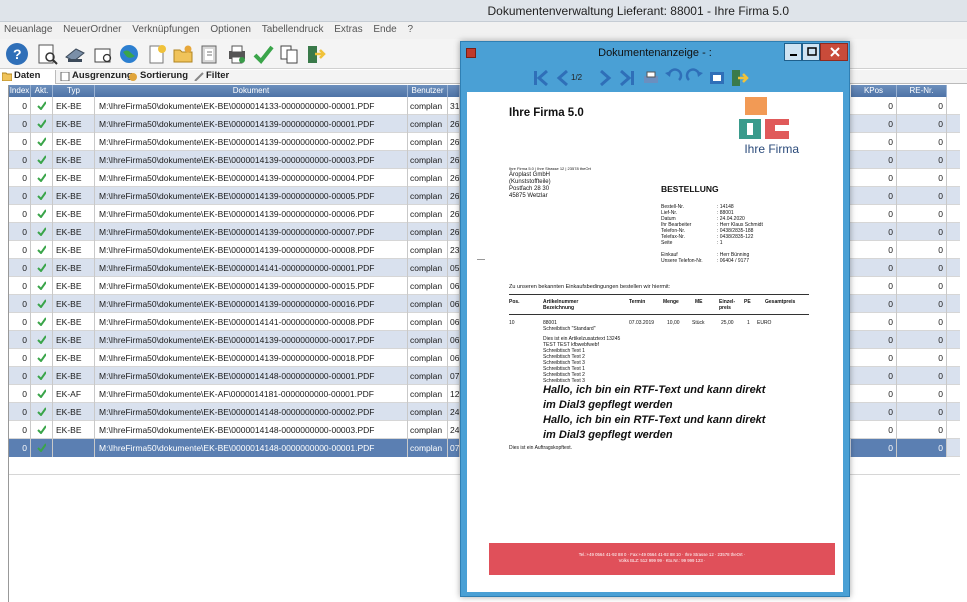 This screenshot has width=967, height=602. Describe the element at coordinates (74, 91) in the screenshot. I see `column-header-typ: Typ` at that location.